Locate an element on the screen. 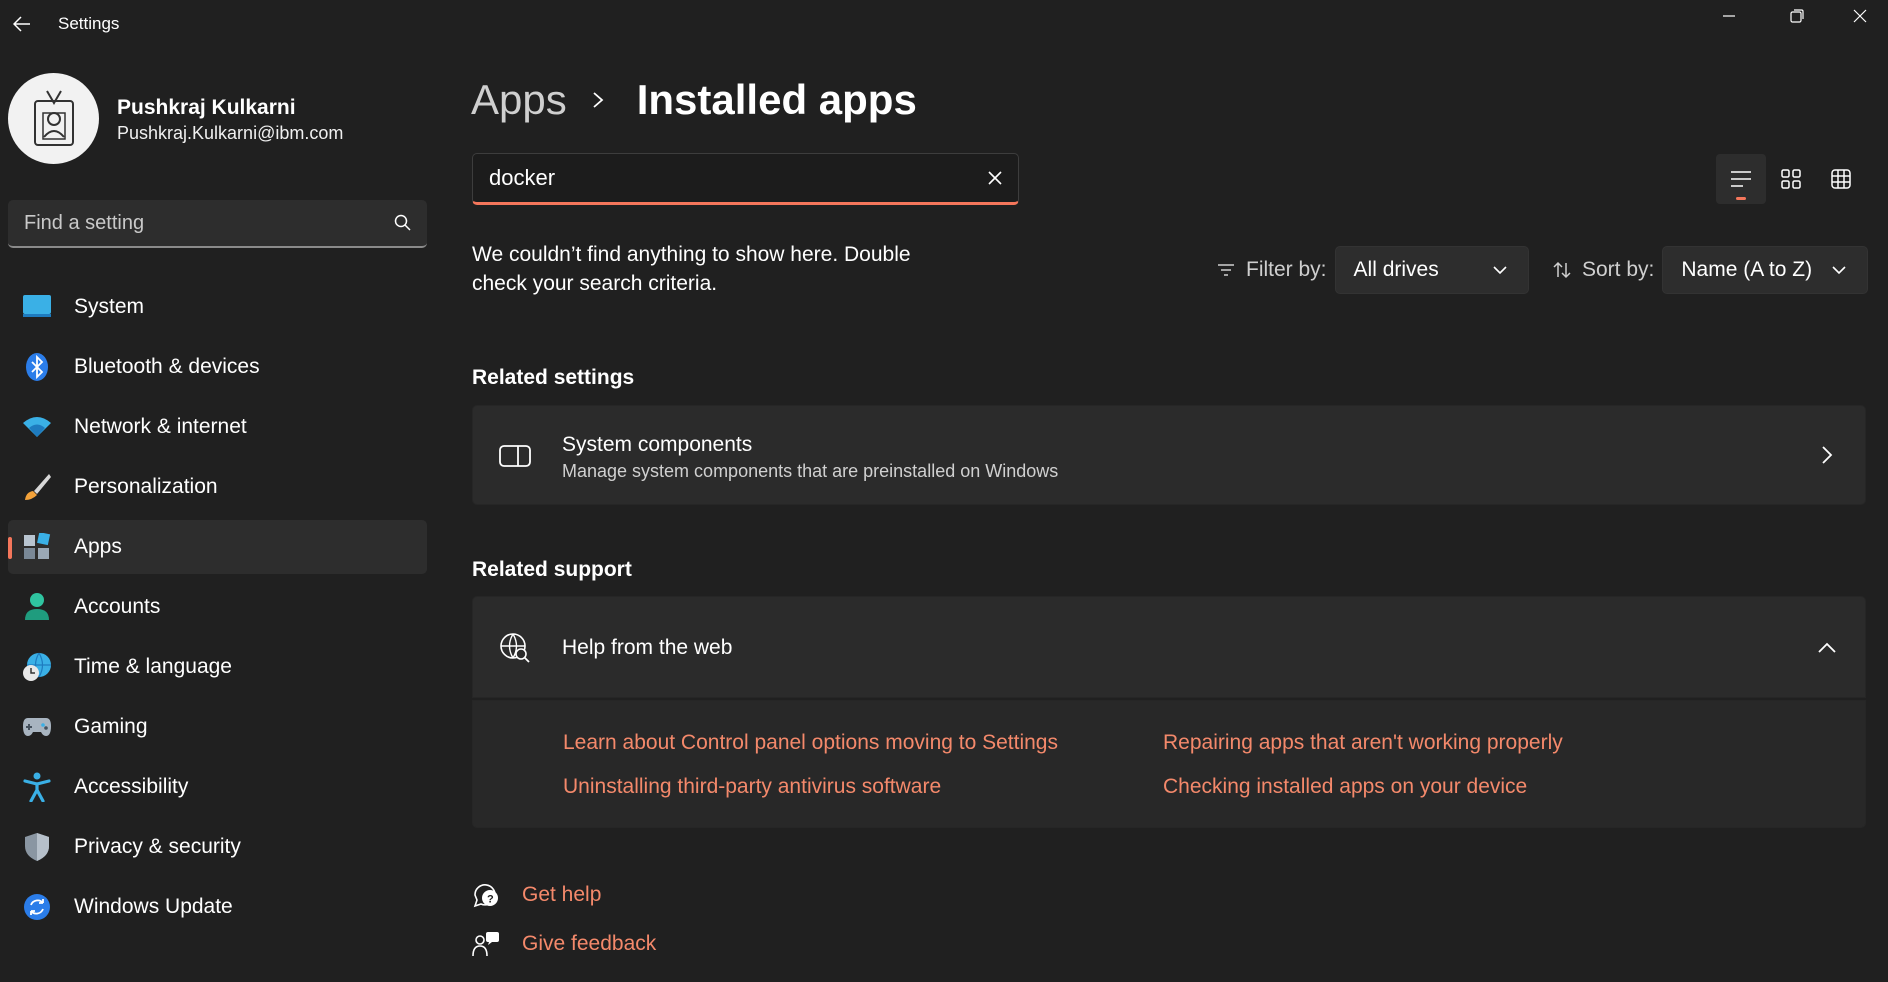  help-from-web-title: Help from the web is located at coordinates (647, 647).